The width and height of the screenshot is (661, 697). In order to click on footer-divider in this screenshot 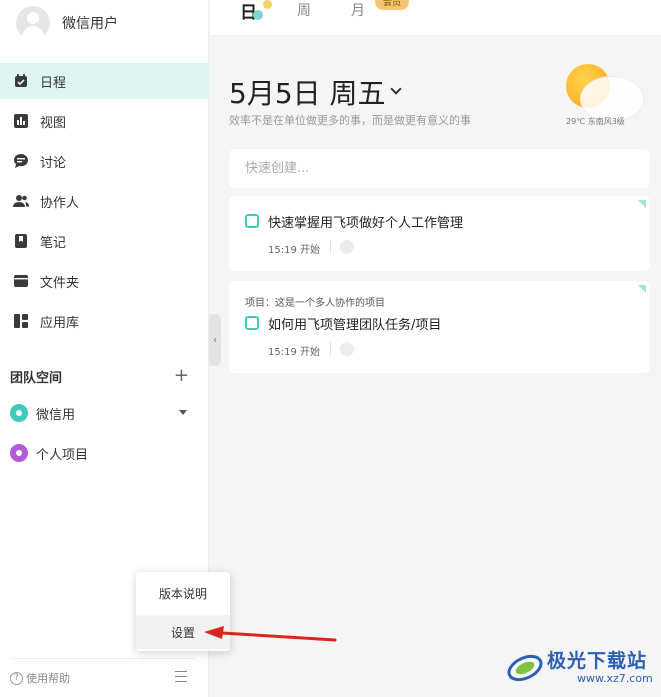, I will do `click(102, 658)`.